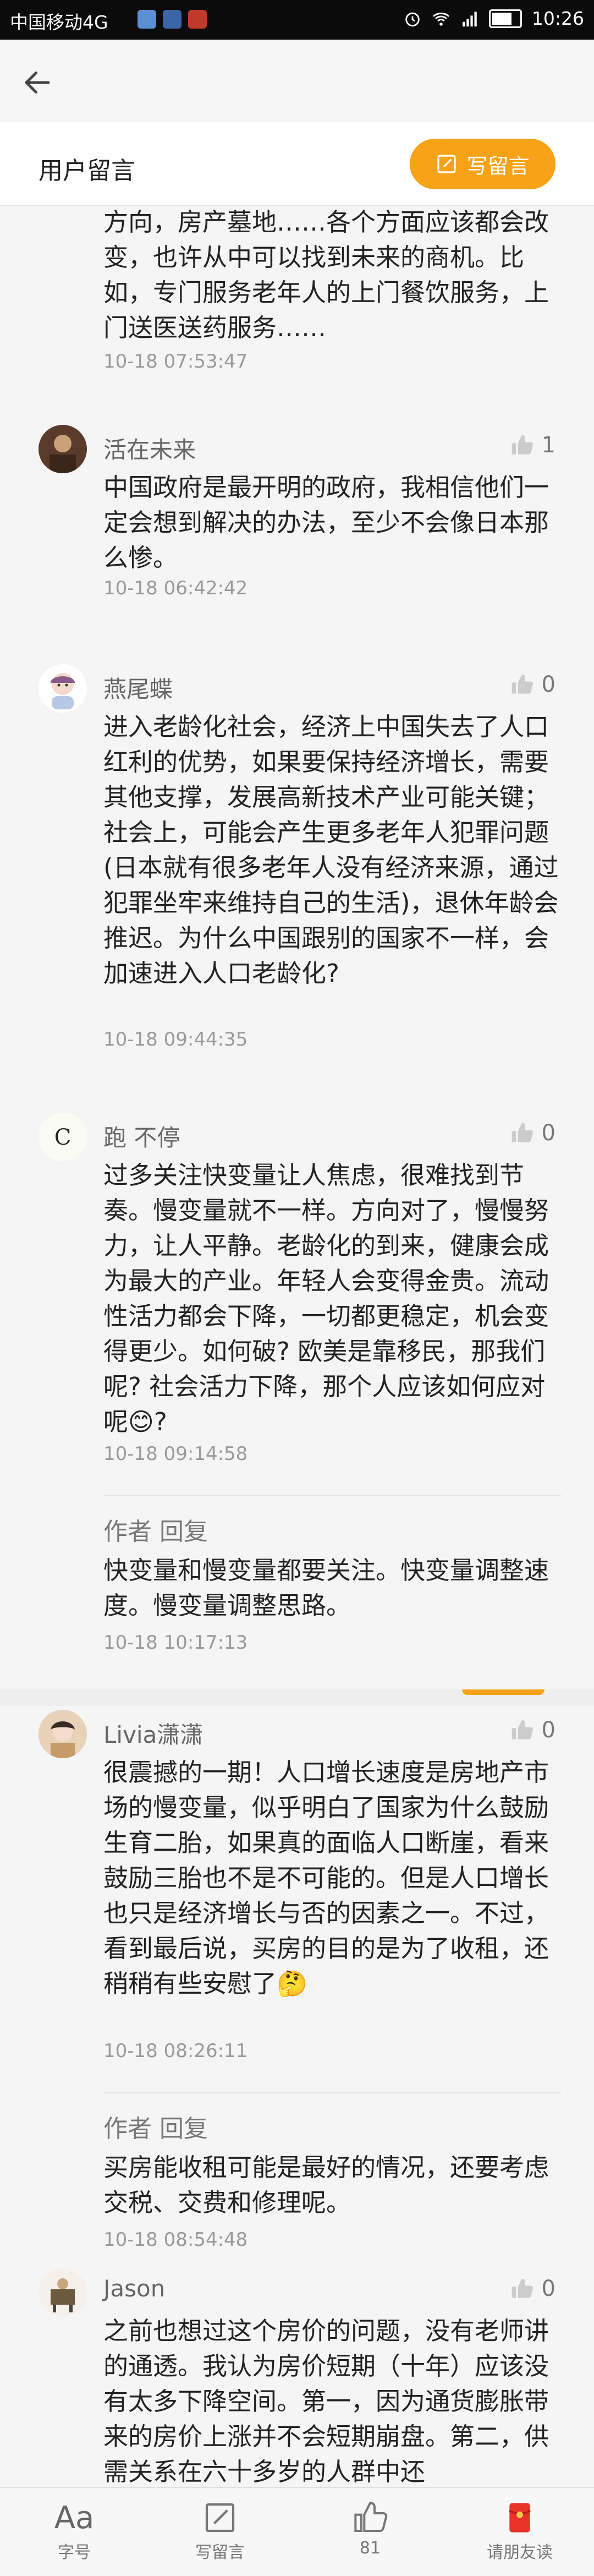 The height and width of the screenshot is (2576, 594). I want to click on like-article-button: 81, so click(370, 2527).